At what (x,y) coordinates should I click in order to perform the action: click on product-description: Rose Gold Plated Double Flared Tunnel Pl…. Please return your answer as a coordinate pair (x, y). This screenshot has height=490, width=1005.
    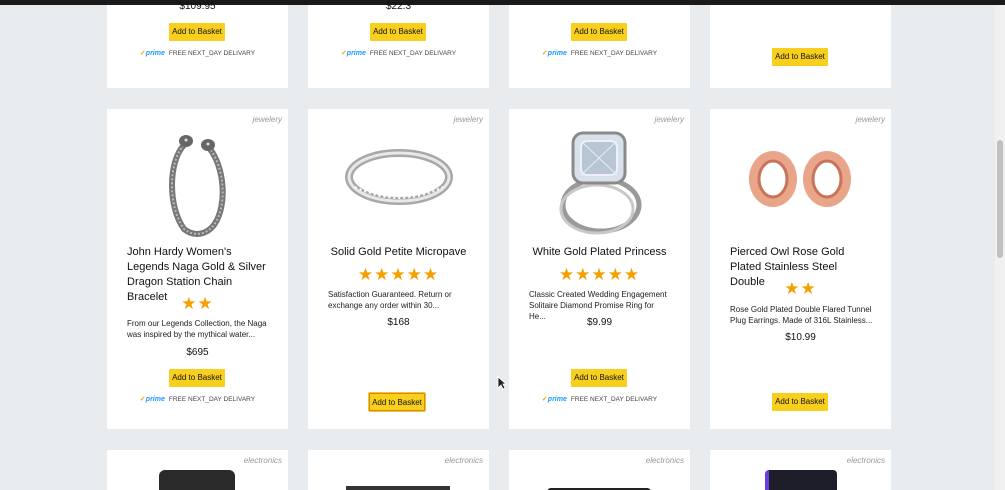
    Looking at the image, I should click on (801, 315).